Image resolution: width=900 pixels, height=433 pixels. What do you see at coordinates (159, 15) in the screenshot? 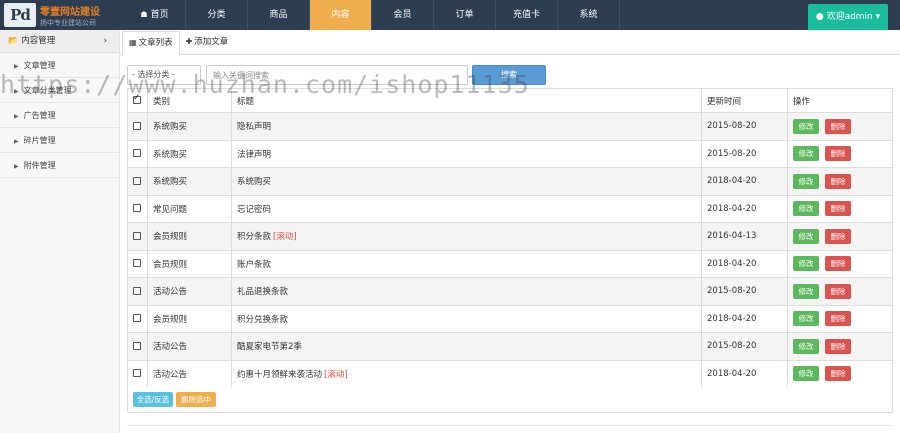
I see `nav-home-label: 首页` at bounding box center [159, 15].